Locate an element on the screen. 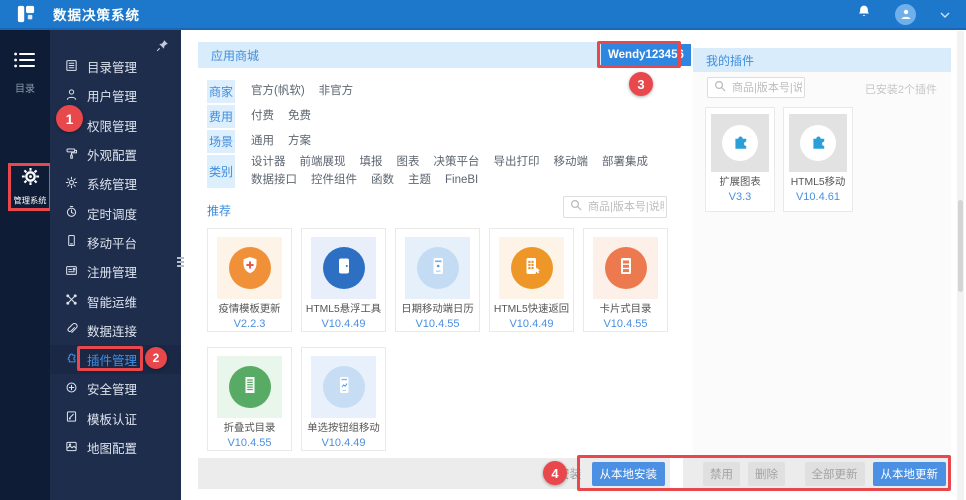 The height and width of the screenshot is (500, 966). filter-label: 商家 is located at coordinates (221, 91).